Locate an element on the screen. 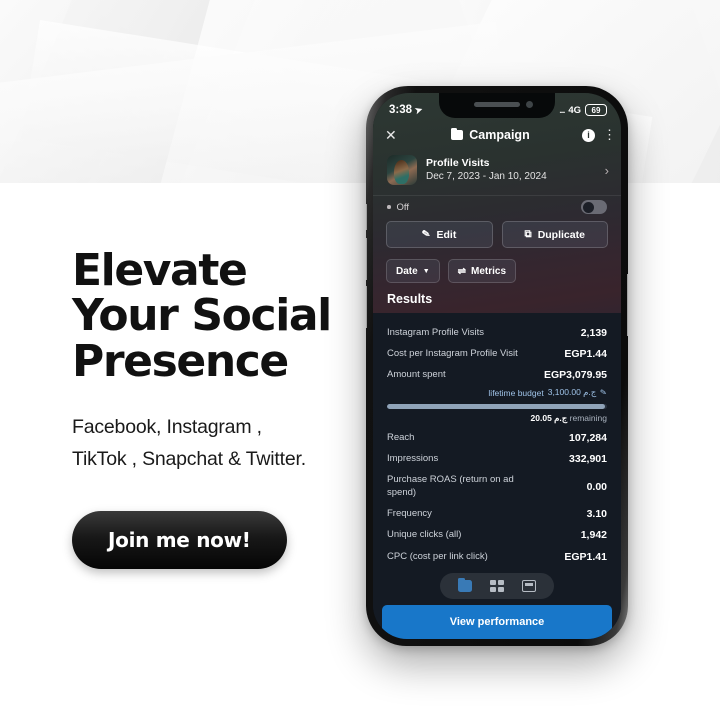 This screenshot has height=720, width=720. metric-value: 0.00 is located at coordinates (596, 486).